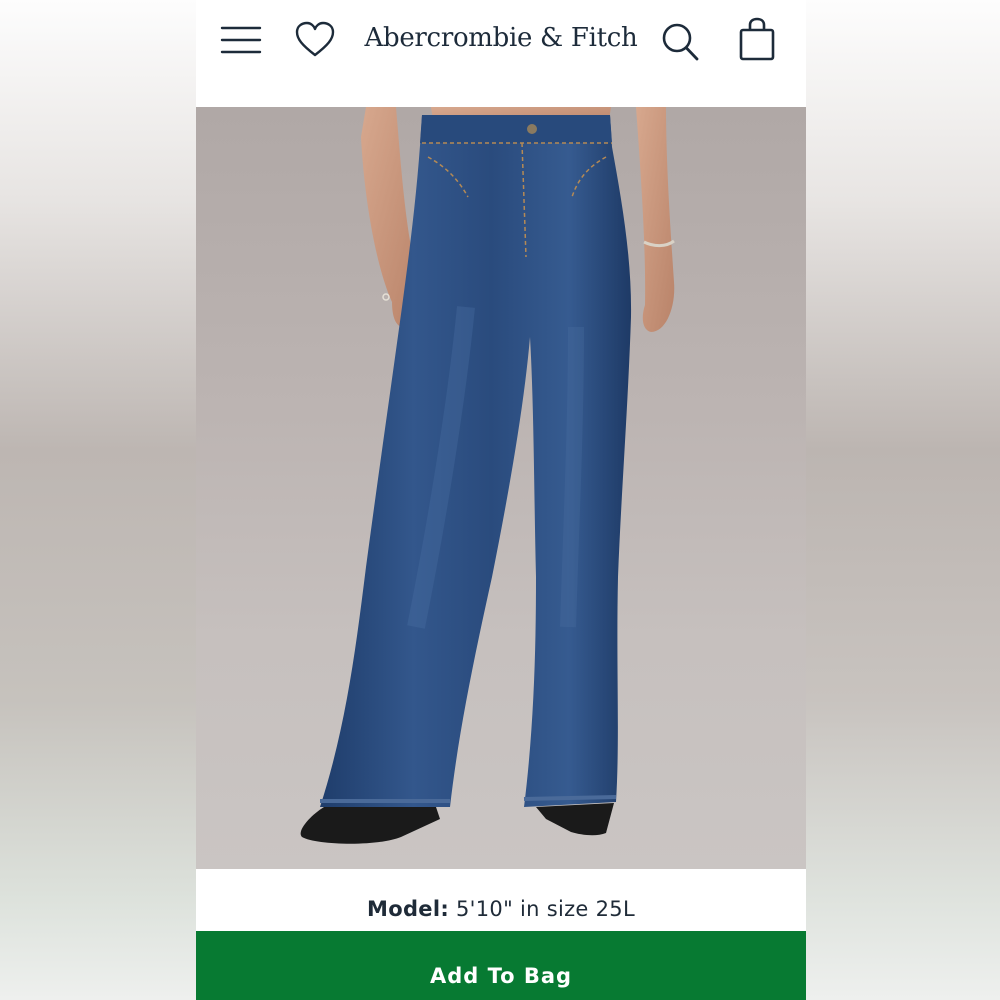 The image size is (1000, 1000). I want to click on top-header: Abercrombie & Fitch, so click(501, 53).